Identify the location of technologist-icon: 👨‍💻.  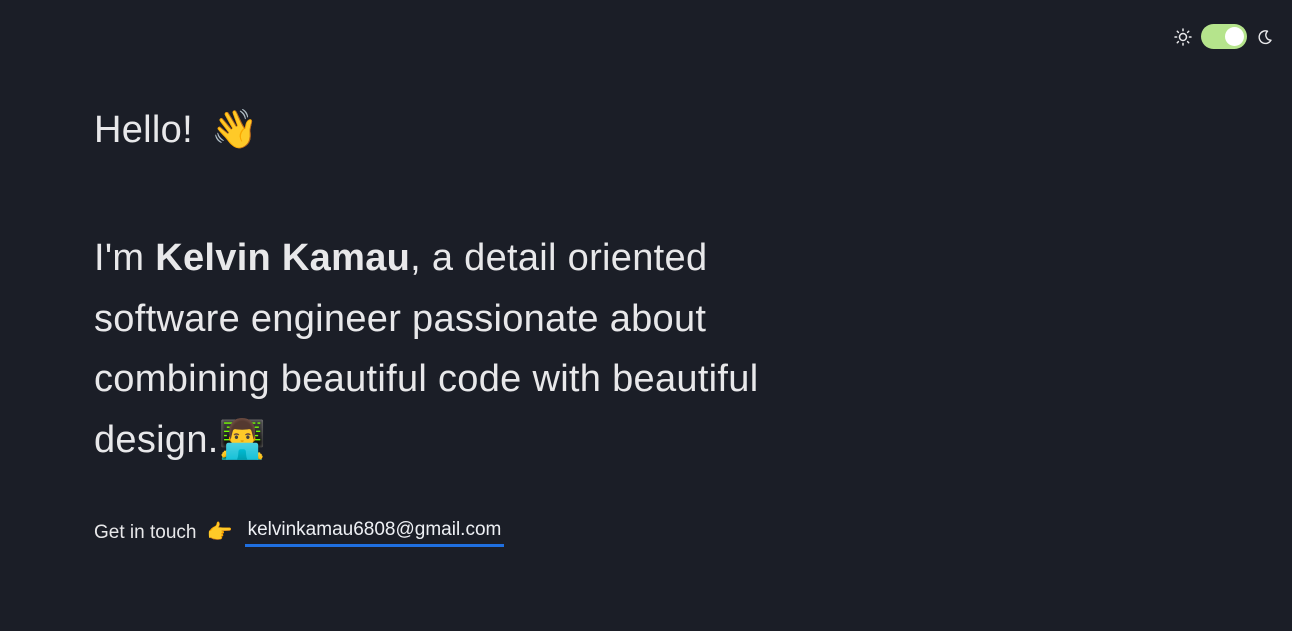
(242, 439).